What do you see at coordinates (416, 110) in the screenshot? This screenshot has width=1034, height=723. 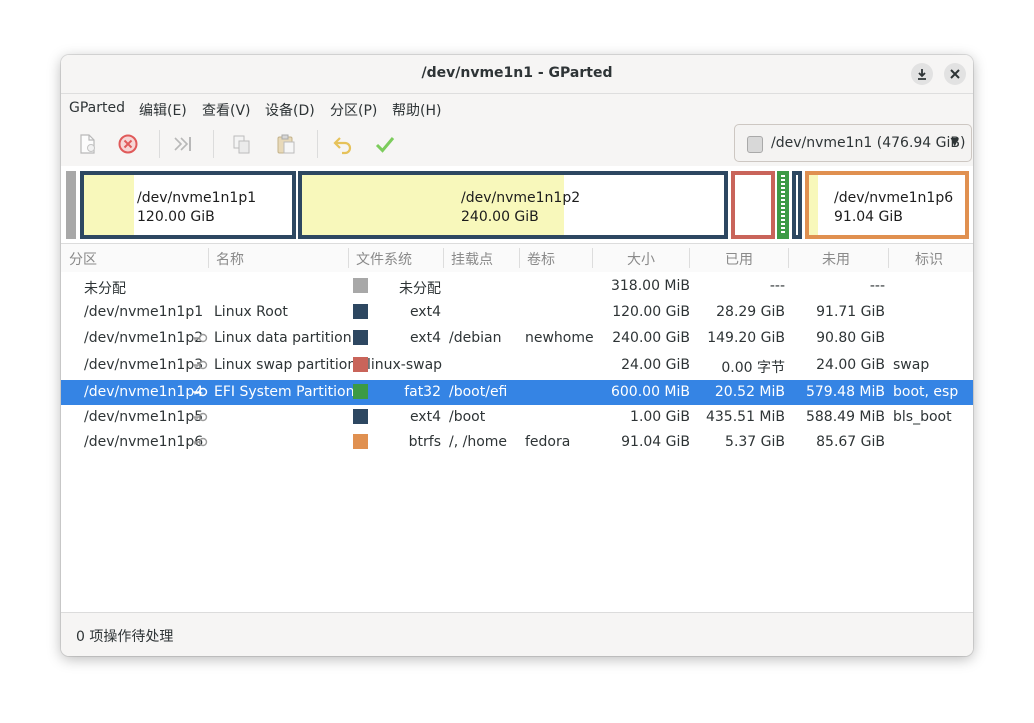 I see `menu-help: 帮助(H)` at bounding box center [416, 110].